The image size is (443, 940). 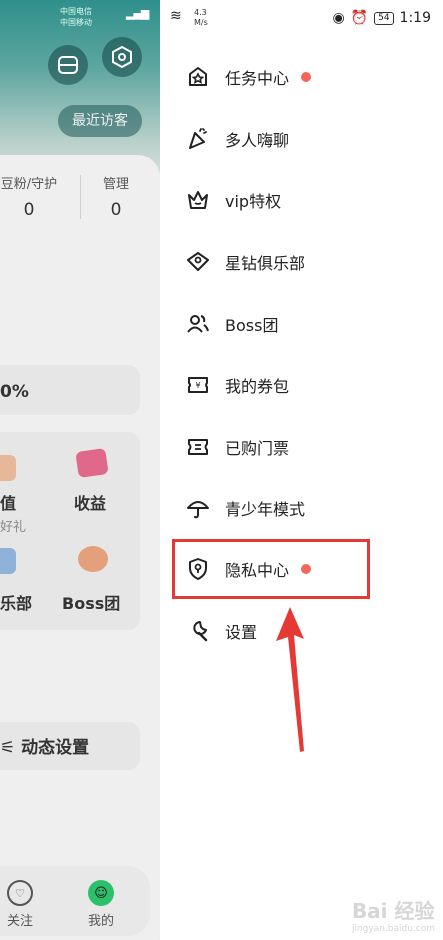 What do you see at coordinates (31, 196) in the screenshot?
I see `stat-fans: 豆粉/守护 0` at bounding box center [31, 196].